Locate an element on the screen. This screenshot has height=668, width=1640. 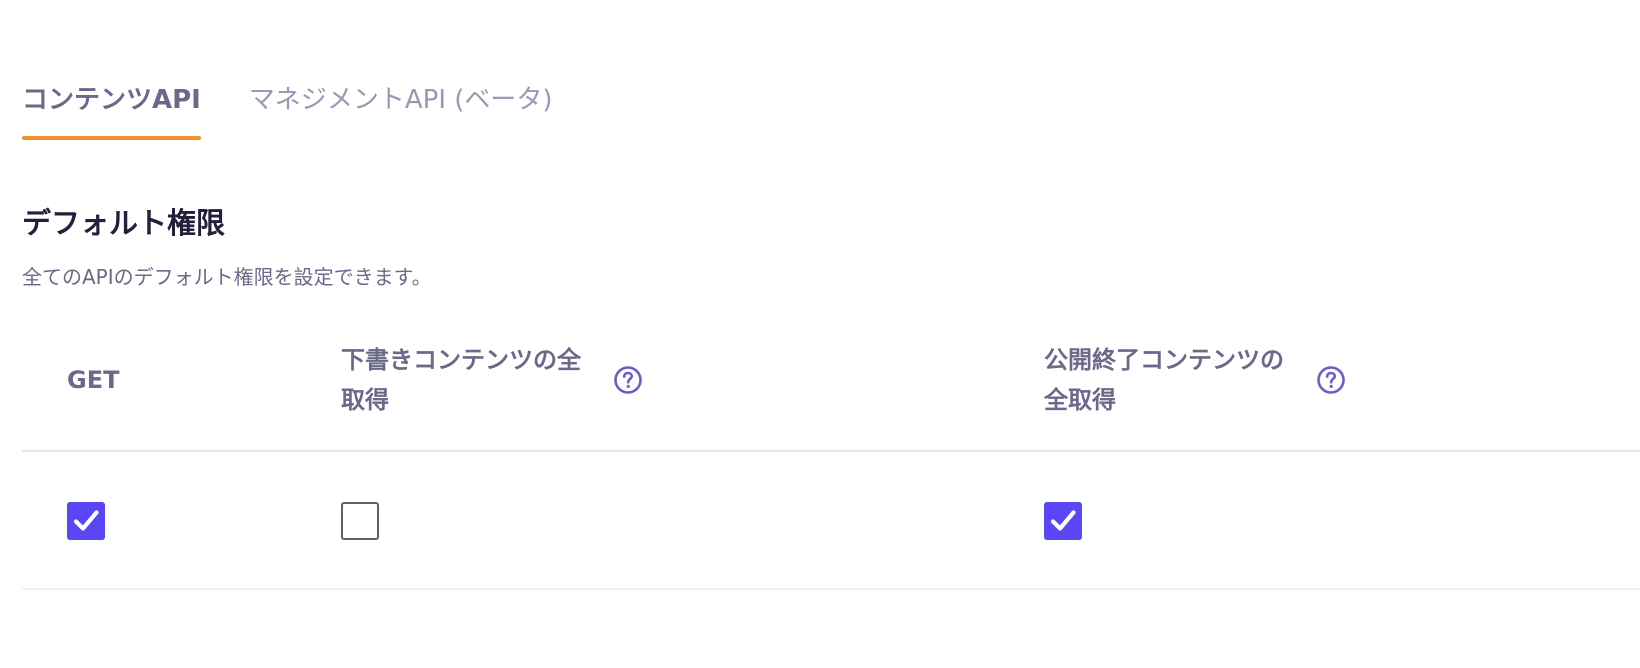
section-title: デフォルト権限 is located at coordinates (124, 223).